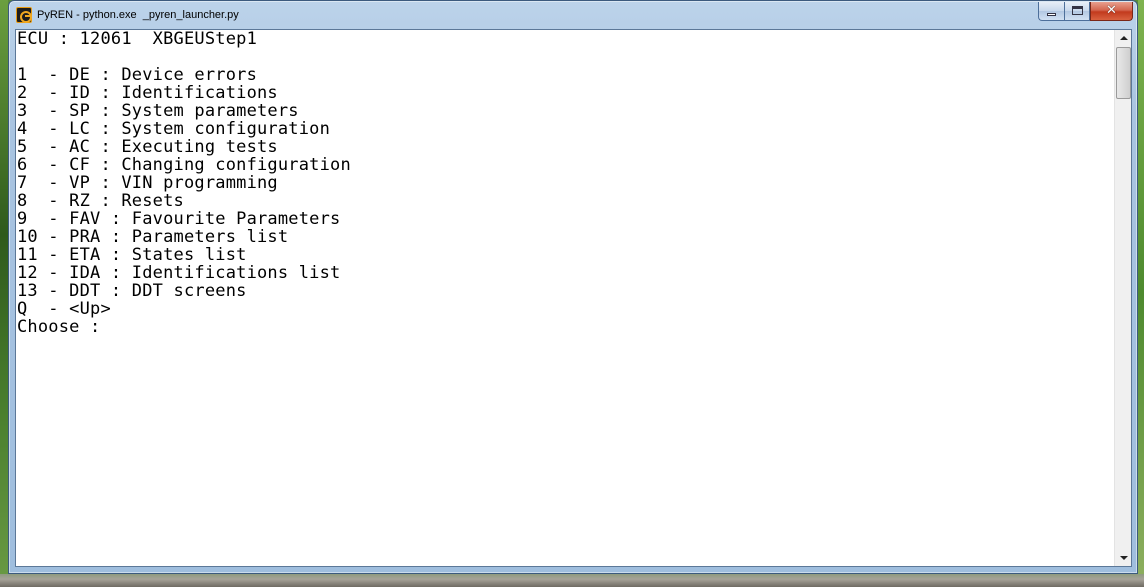 The height and width of the screenshot is (587, 1144). I want to click on arrow-up-icon, so click(1124, 38).